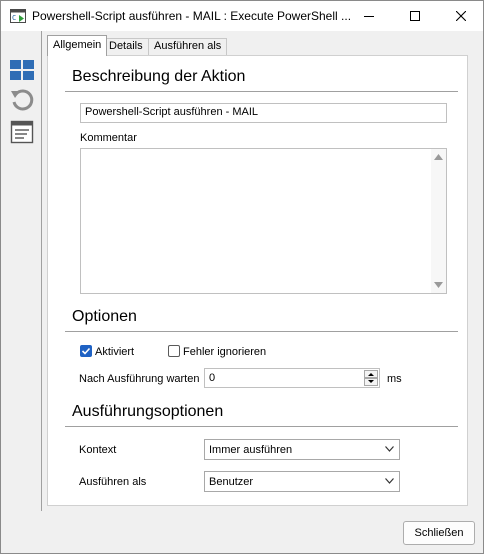 The width and height of the screenshot is (484, 554). I want to click on options-heading: Optionen, so click(104, 316).